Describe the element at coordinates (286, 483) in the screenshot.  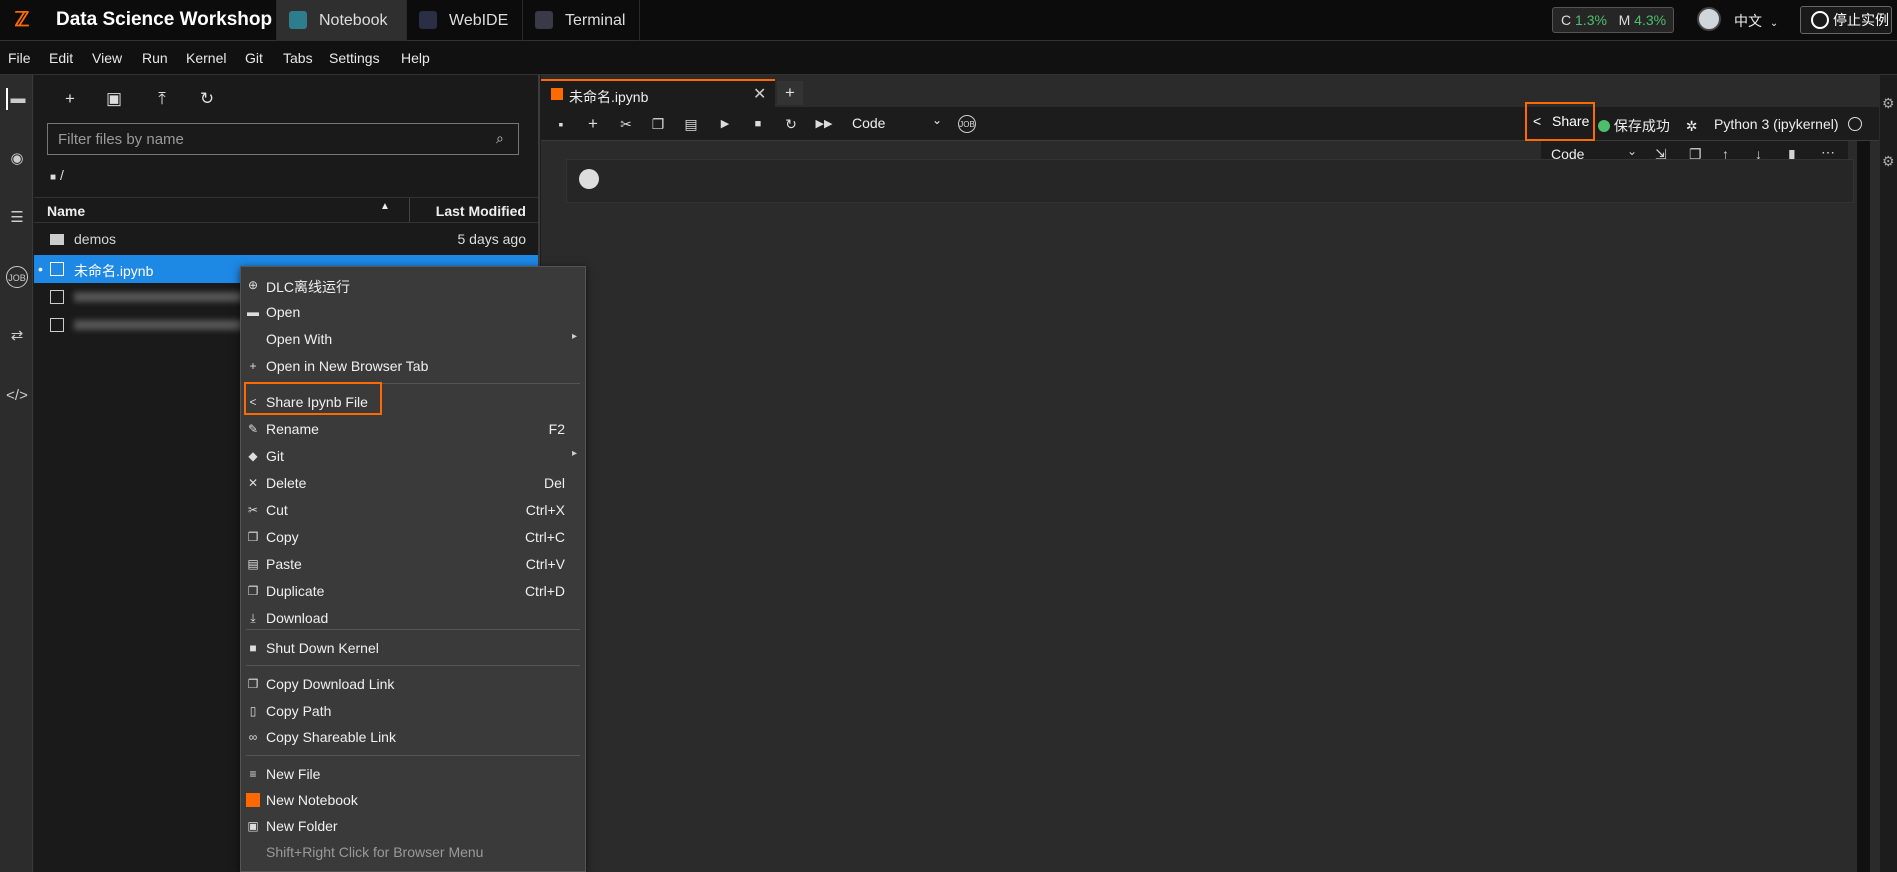
I see `menu-item-label: Delete` at that location.